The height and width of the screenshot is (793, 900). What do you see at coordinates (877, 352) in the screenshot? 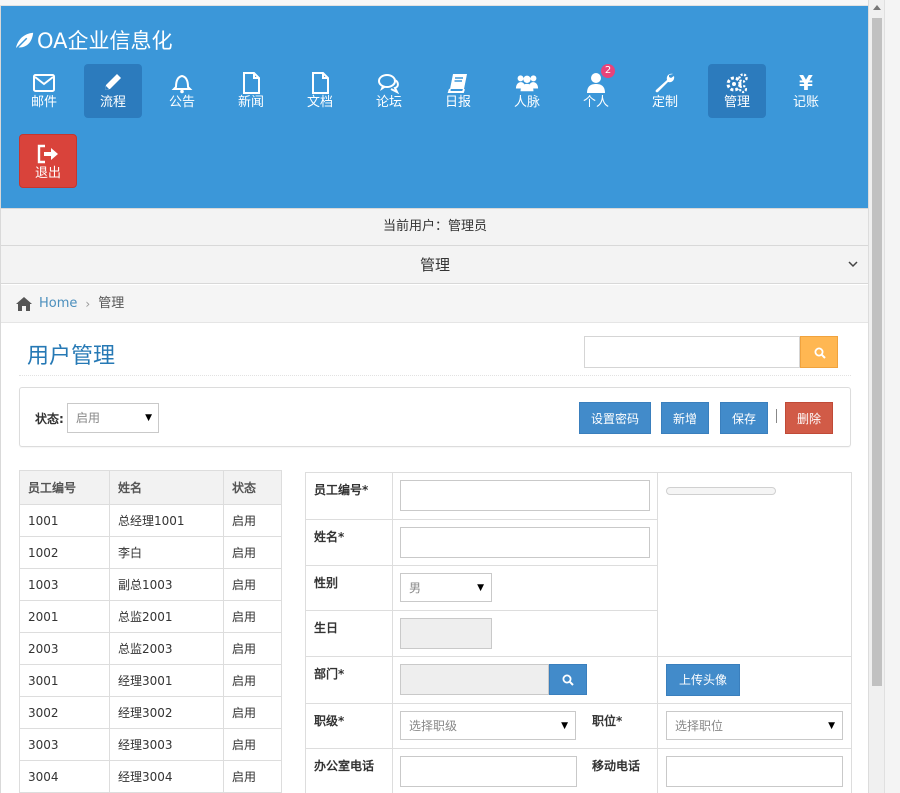
I see `scrollbar-thumb` at bounding box center [877, 352].